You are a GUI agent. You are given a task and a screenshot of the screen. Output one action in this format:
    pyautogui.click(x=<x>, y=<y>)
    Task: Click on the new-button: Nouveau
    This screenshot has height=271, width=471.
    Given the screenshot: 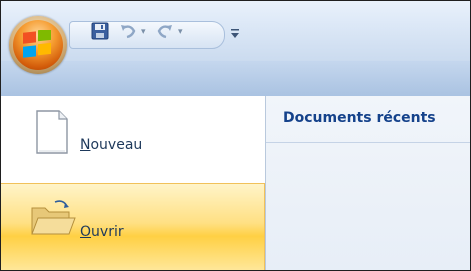 What is the action you would take?
    pyautogui.click(x=132, y=141)
    